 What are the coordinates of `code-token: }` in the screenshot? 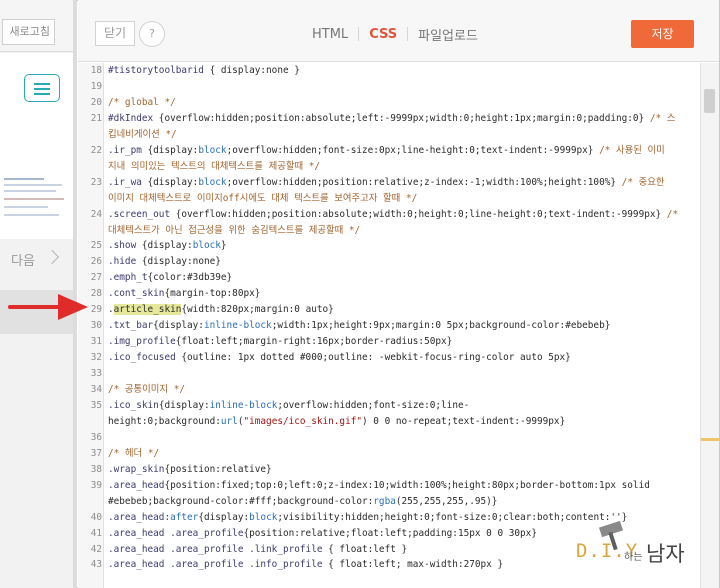 It's located at (223, 246).